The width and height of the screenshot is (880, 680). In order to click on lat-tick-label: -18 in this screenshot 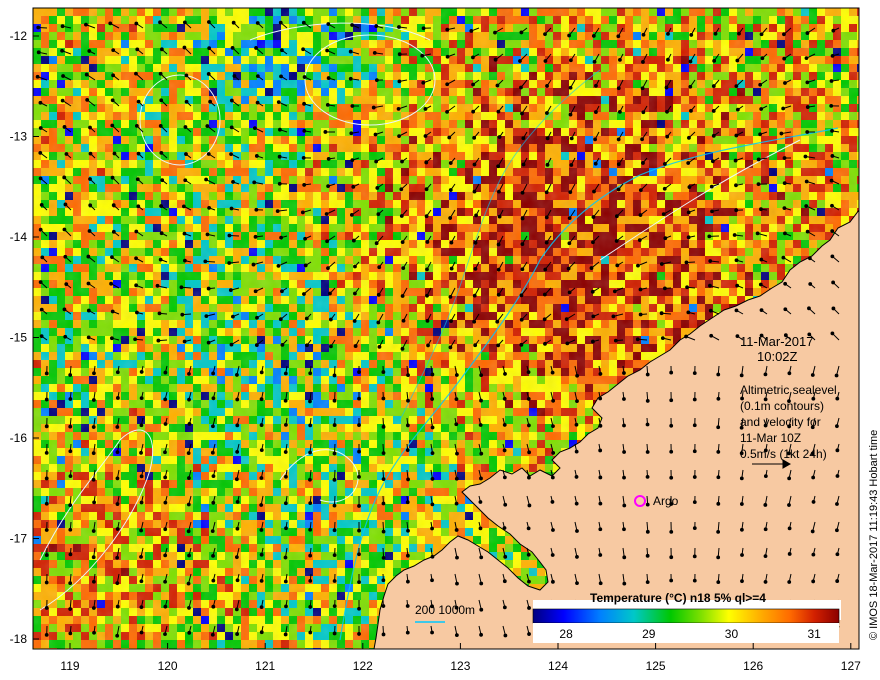, I will do `click(19, 639)`.